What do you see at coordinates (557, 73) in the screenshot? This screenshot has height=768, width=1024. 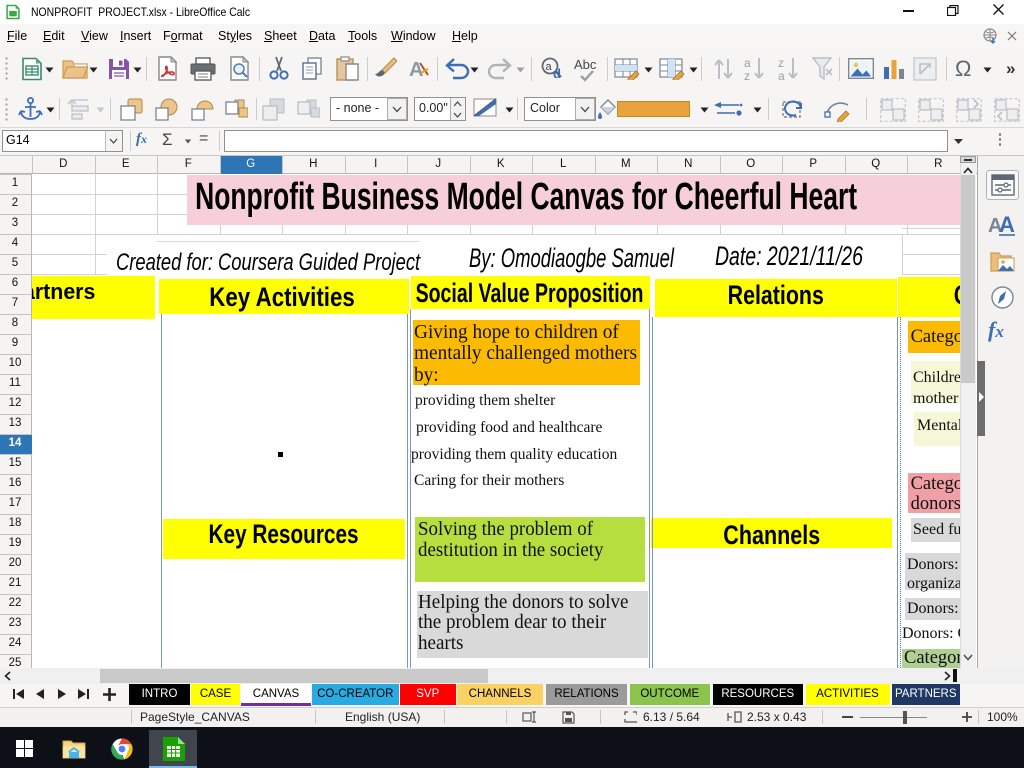 I see `svg-text: d` at bounding box center [557, 73].